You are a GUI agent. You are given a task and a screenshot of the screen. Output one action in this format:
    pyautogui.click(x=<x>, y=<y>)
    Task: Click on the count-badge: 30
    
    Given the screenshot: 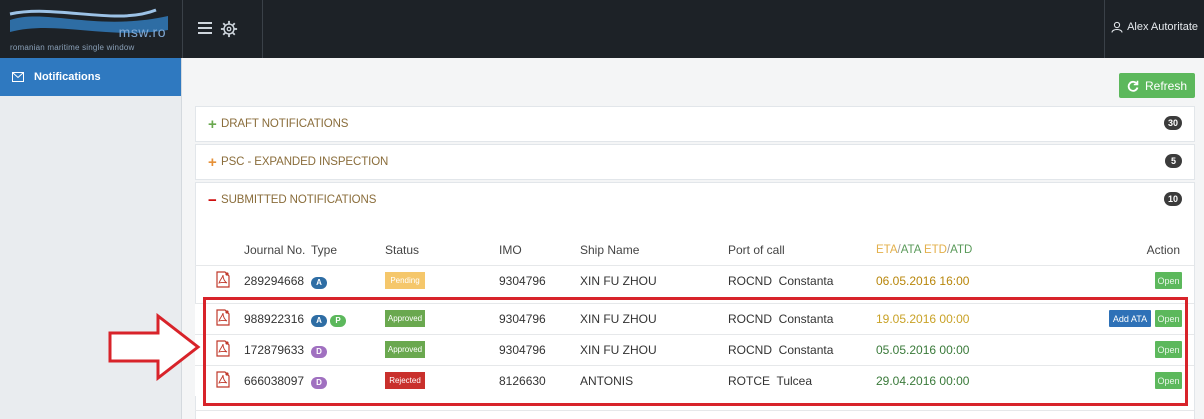 What is the action you would take?
    pyautogui.click(x=1172, y=123)
    